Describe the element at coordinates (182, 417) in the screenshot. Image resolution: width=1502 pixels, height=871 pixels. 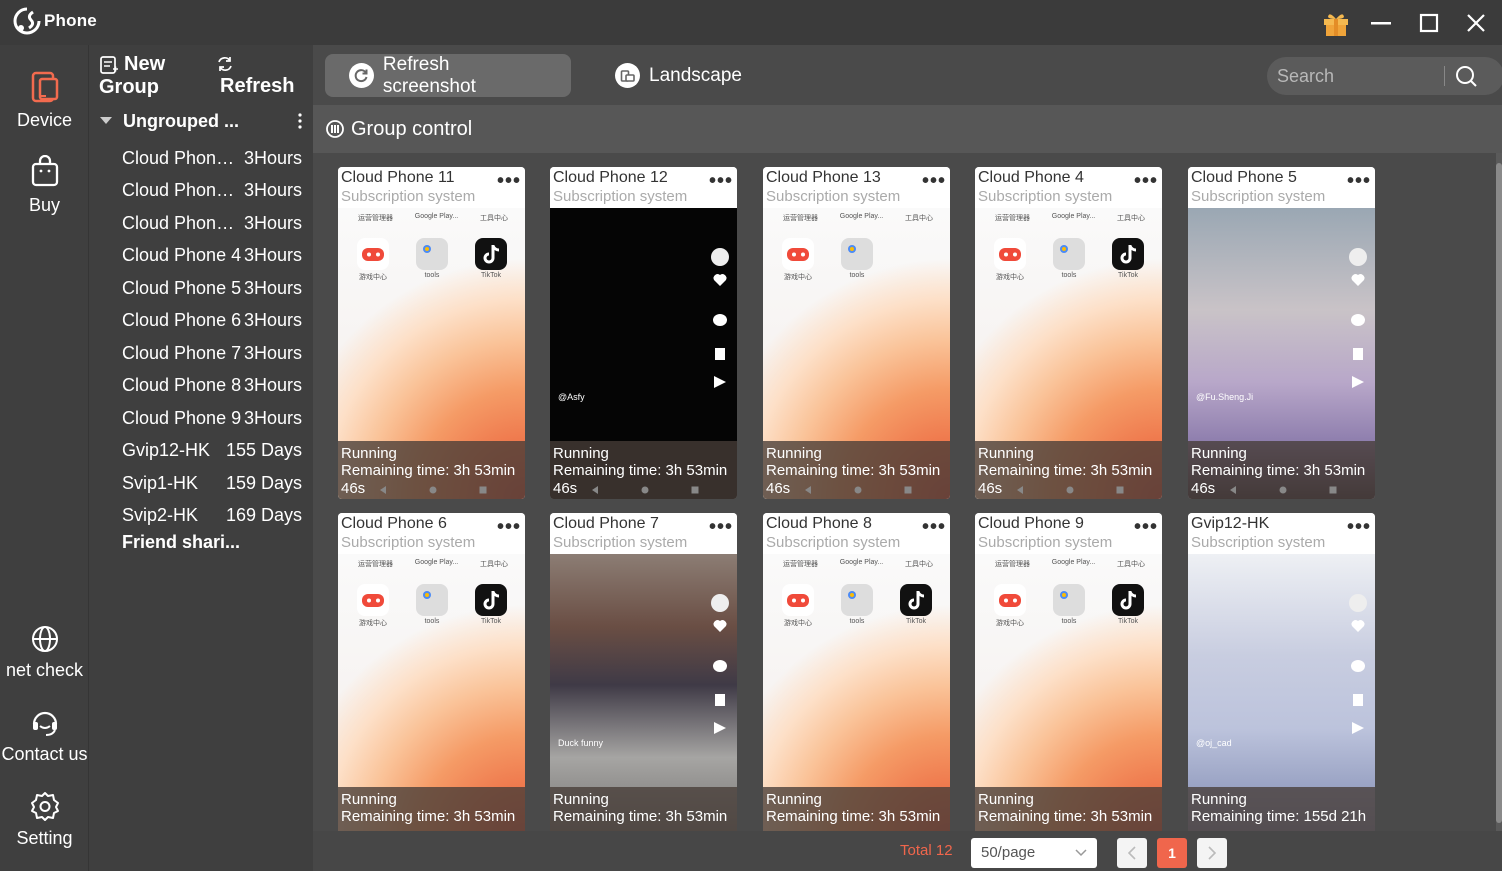
I see `item-name: Cloud Phone 9` at that location.